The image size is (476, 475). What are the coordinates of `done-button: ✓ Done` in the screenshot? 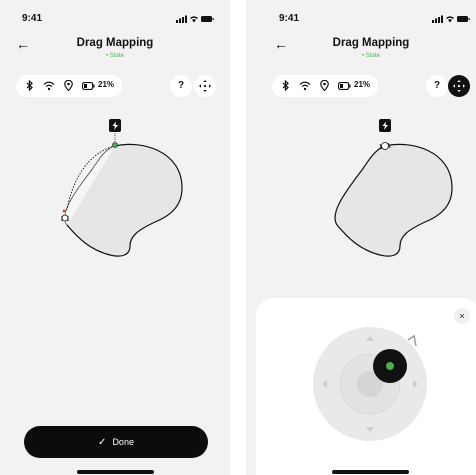 It's located at (116, 442).